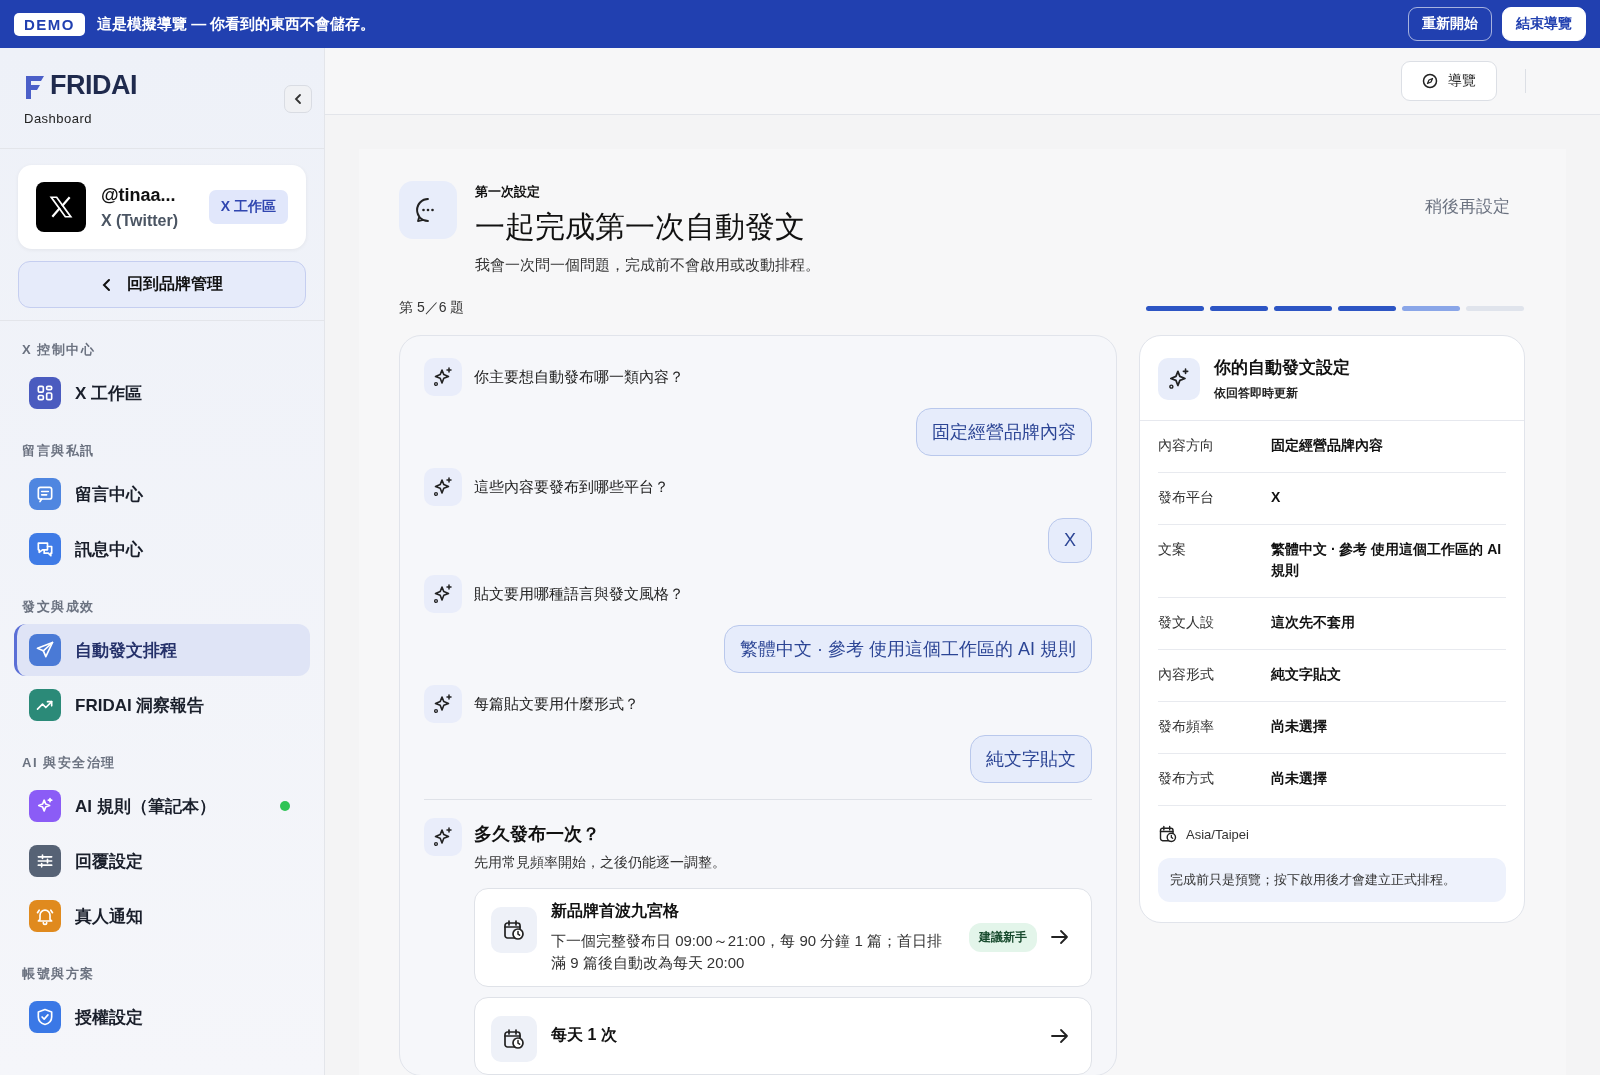  I want to click on nav-item: 留言中心, so click(162, 494).